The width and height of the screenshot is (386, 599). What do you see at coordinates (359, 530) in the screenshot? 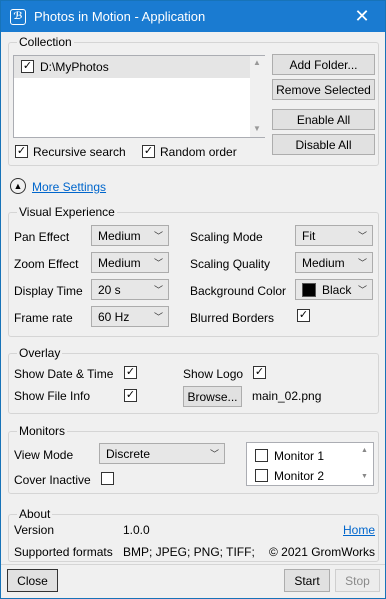
I see `home-link: Home` at bounding box center [359, 530].